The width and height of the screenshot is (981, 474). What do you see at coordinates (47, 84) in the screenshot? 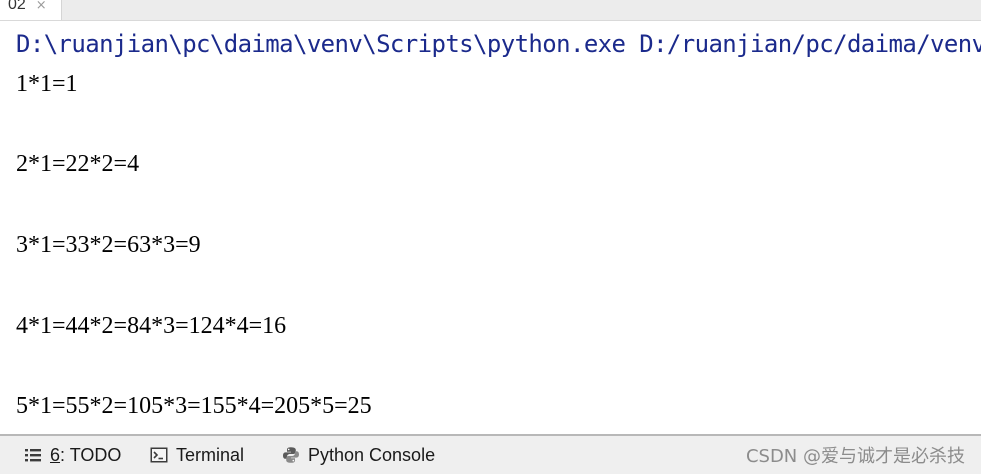
I see `output-line: 1*1=1` at bounding box center [47, 84].